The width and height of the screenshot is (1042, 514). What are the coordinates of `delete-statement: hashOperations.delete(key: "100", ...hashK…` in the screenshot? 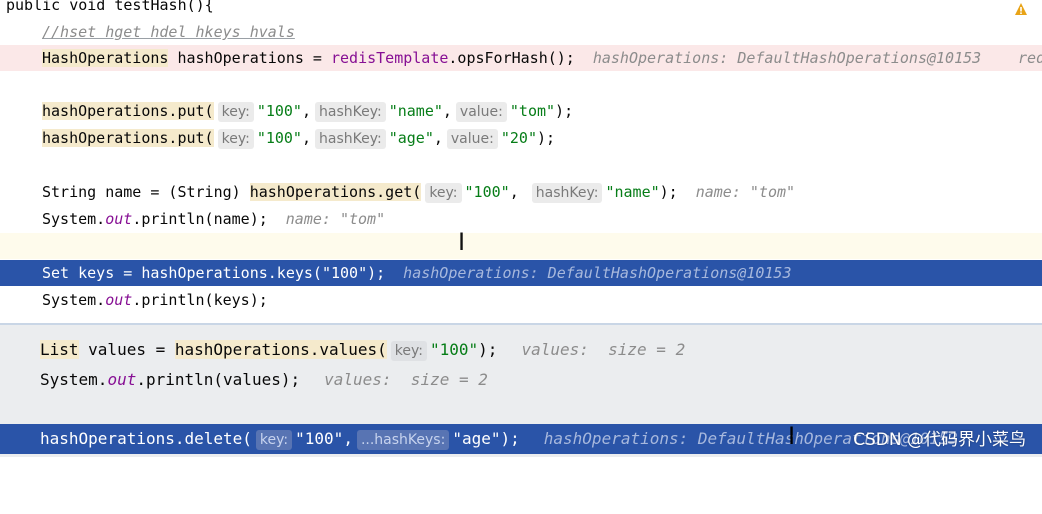 It's located at (499, 439).